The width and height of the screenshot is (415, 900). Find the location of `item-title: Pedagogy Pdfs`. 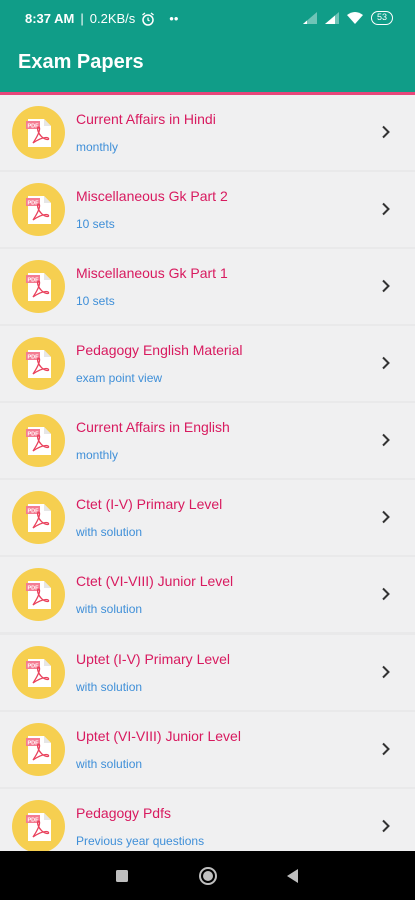

item-title: Pedagogy Pdfs is located at coordinates (123, 813).